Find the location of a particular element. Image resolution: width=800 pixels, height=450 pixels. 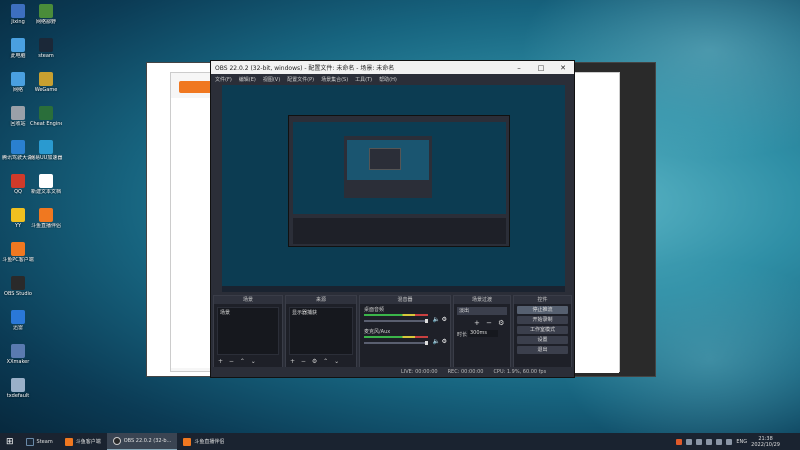

douyu-right-panel is located at coordinates (595, 223).